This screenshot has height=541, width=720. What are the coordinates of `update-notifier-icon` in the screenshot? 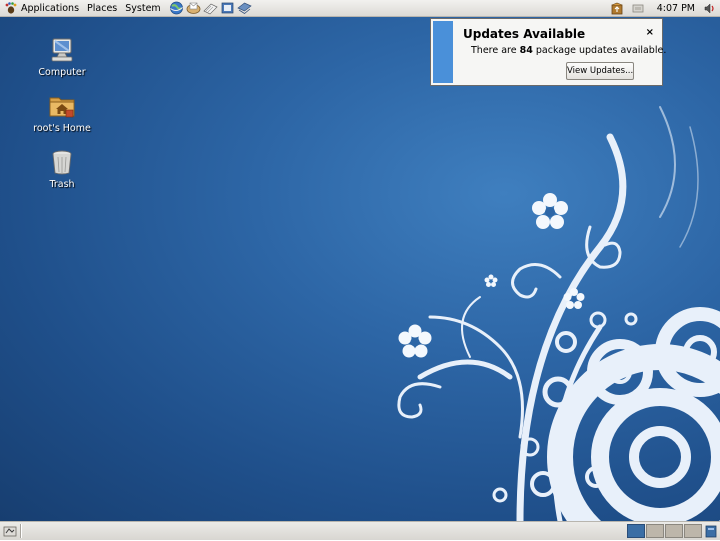 It's located at (617, 9).